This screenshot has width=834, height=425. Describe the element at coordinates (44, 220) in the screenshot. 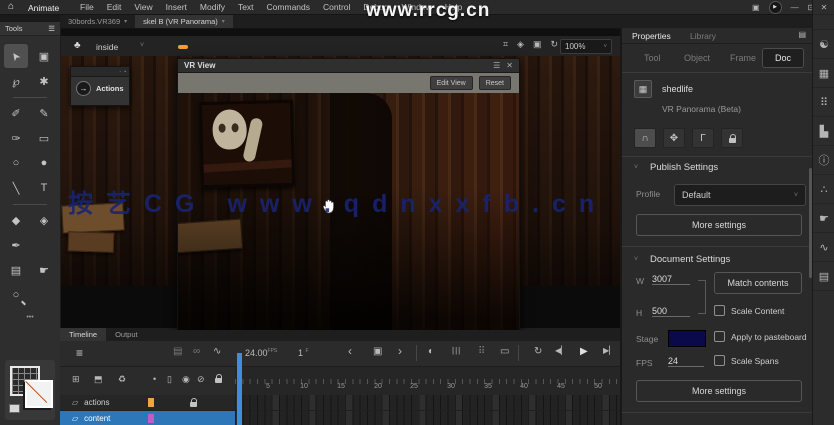

I see `paint-bucket-tool: ◈` at that location.